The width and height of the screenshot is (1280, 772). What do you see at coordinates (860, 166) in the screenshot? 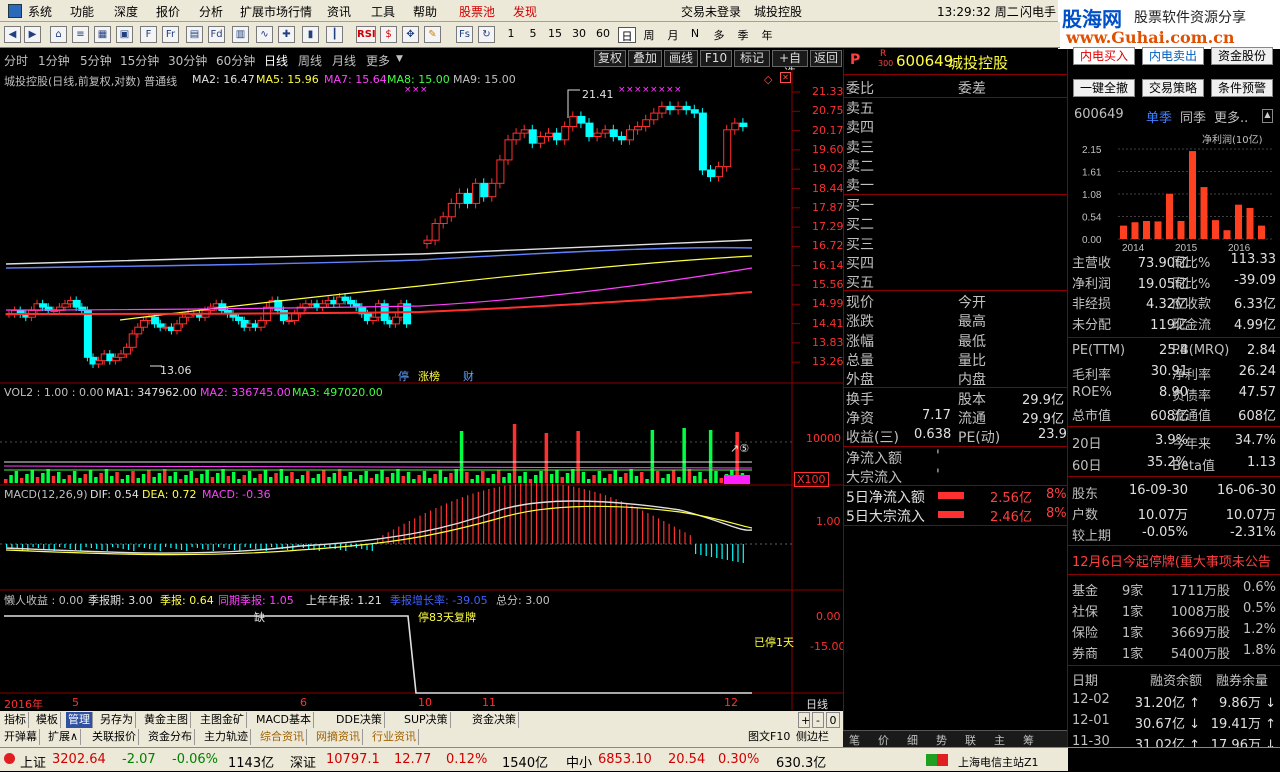
I see `sell-level-3: 卖二` at bounding box center [860, 166].